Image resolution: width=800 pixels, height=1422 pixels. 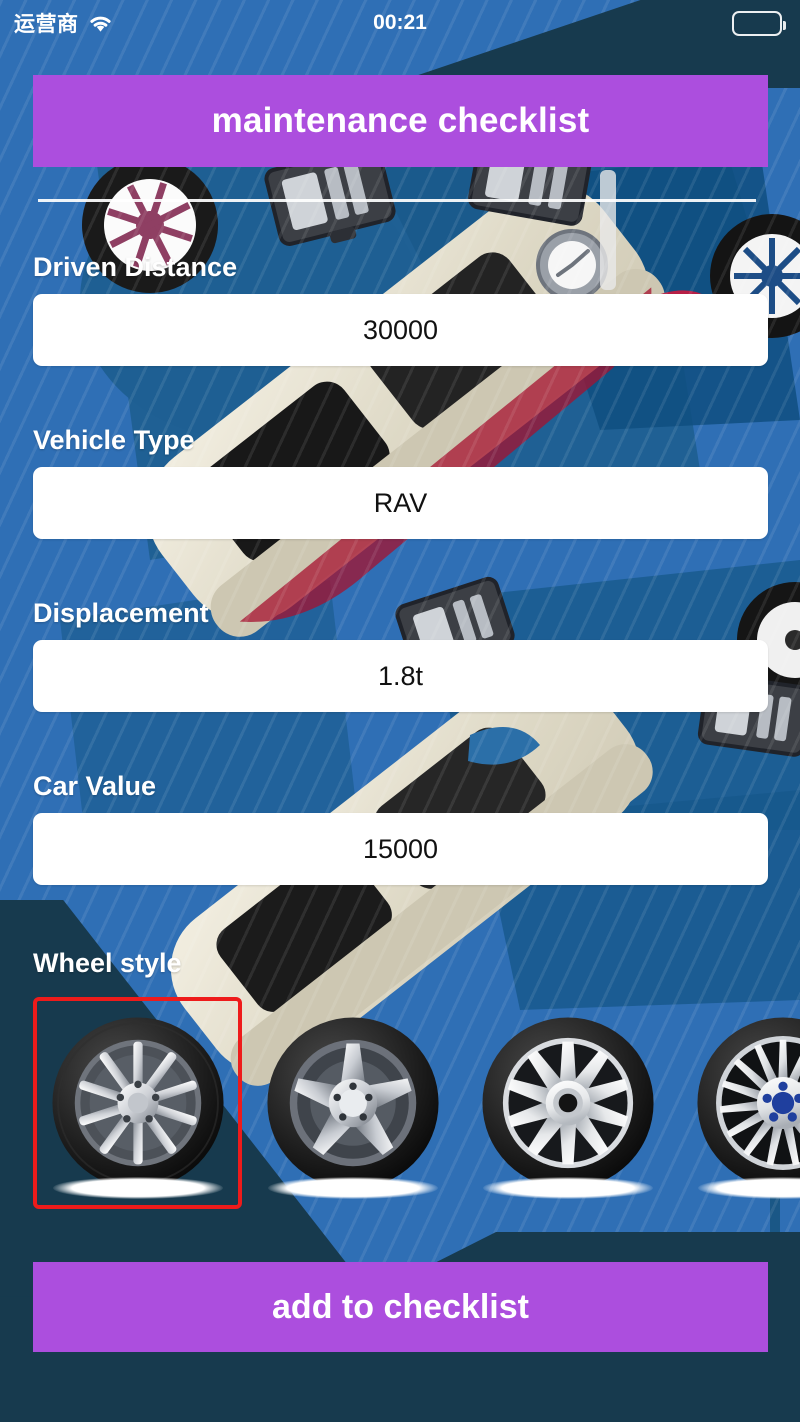 I want to click on wheel-option-multi-spoke-hubcap, so click(x=567, y=1103).